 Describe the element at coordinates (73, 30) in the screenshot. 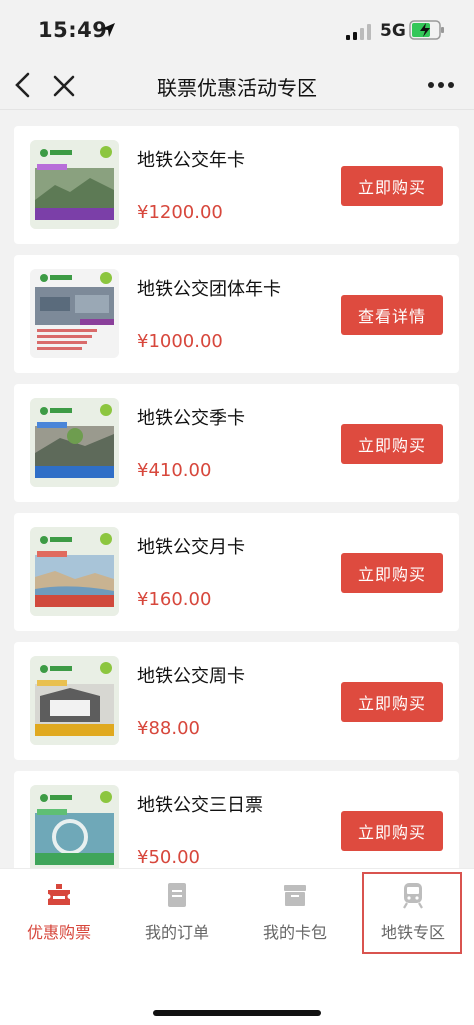

I see `status-time: 15:49` at that location.